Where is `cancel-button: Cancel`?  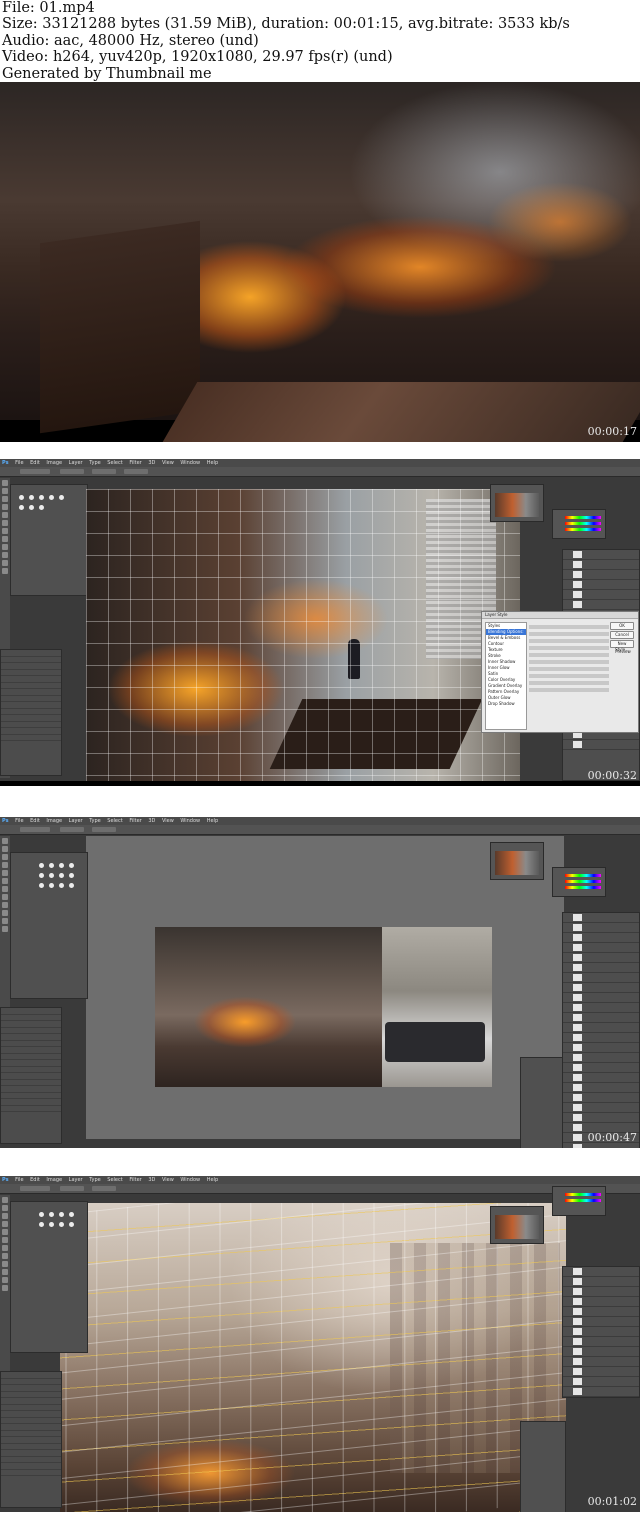
cancel-button: Cancel is located at coordinates (622, 635).